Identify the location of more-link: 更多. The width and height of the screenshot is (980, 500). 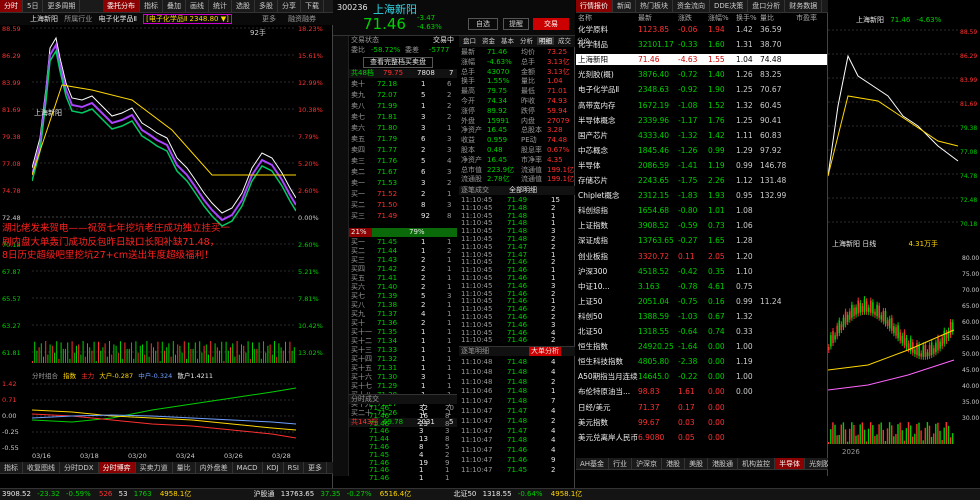
(269, 19).